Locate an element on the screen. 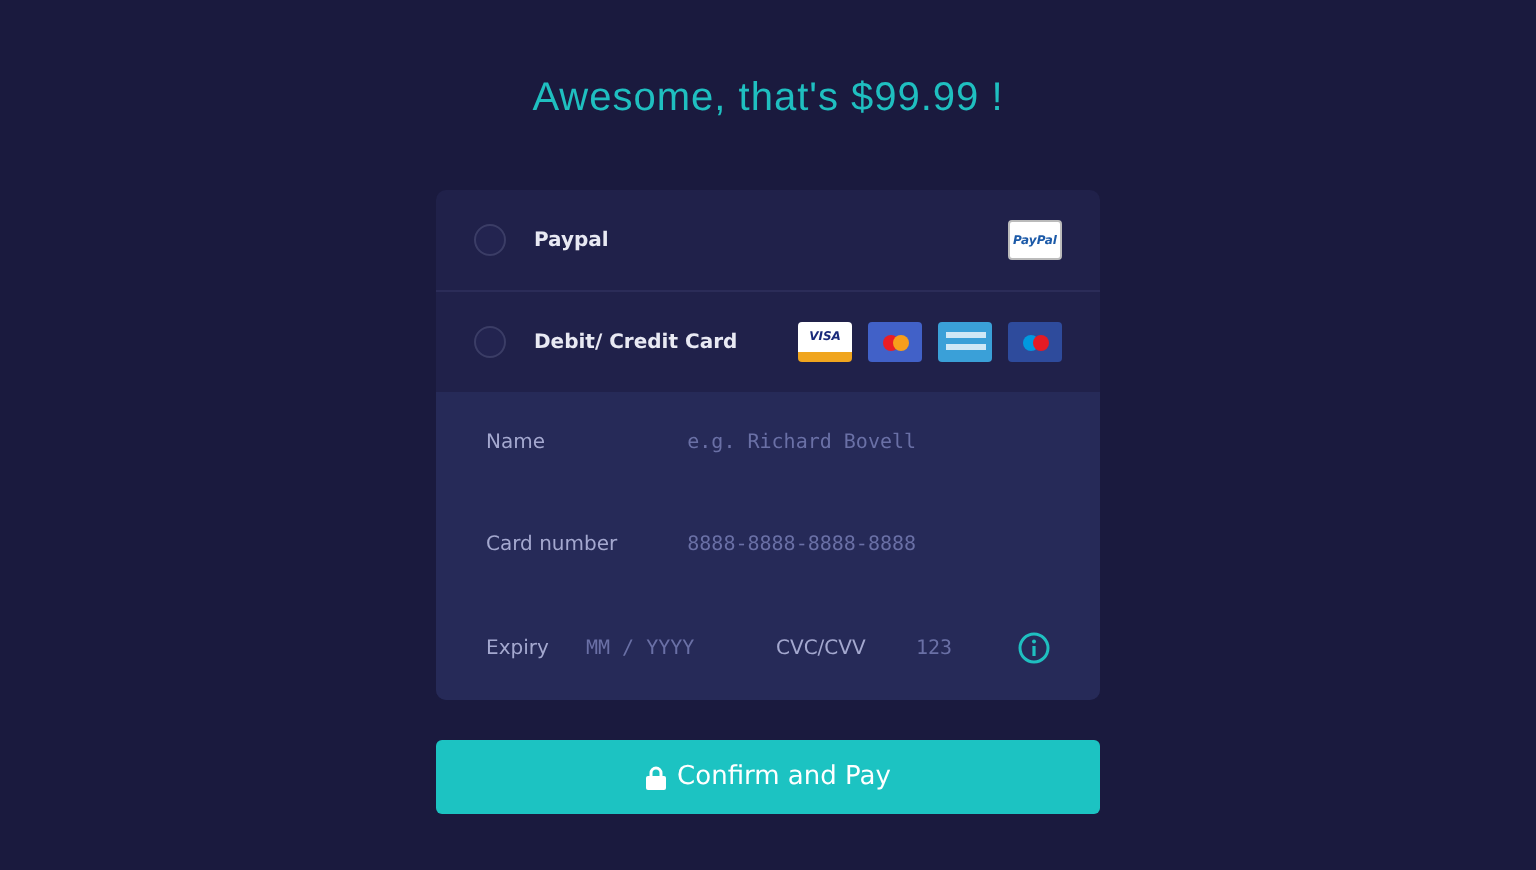 This screenshot has height=870, width=1536. field-label: Name is located at coordinates (517, 443).